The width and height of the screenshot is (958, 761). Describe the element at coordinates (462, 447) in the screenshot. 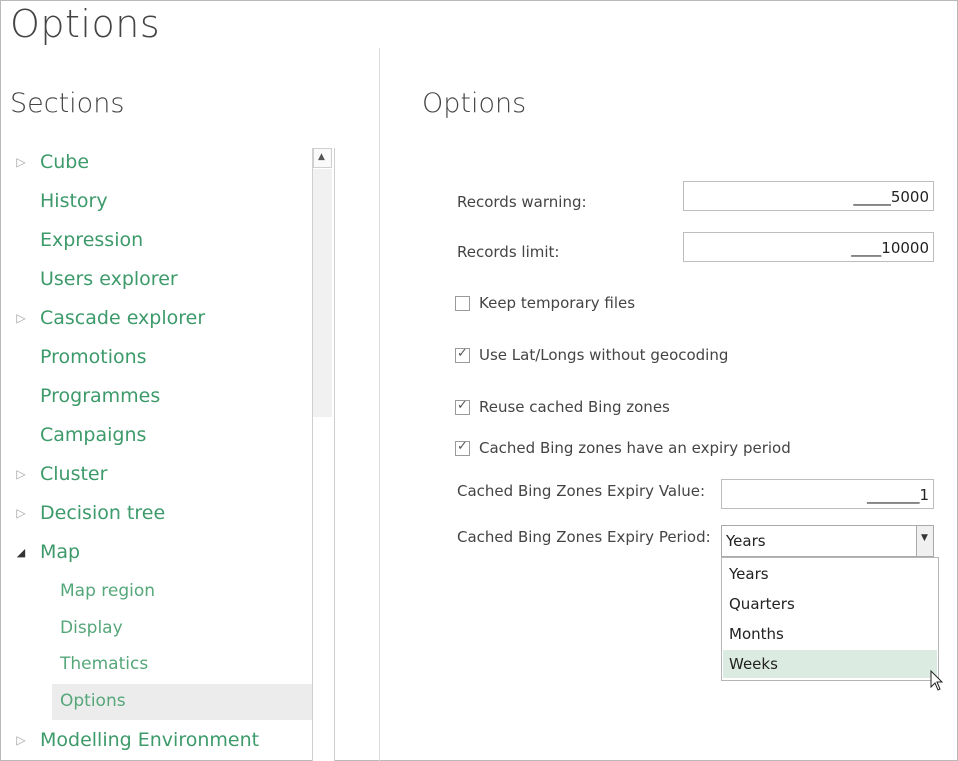

I see `bing-expiry-checkbox` at that location.